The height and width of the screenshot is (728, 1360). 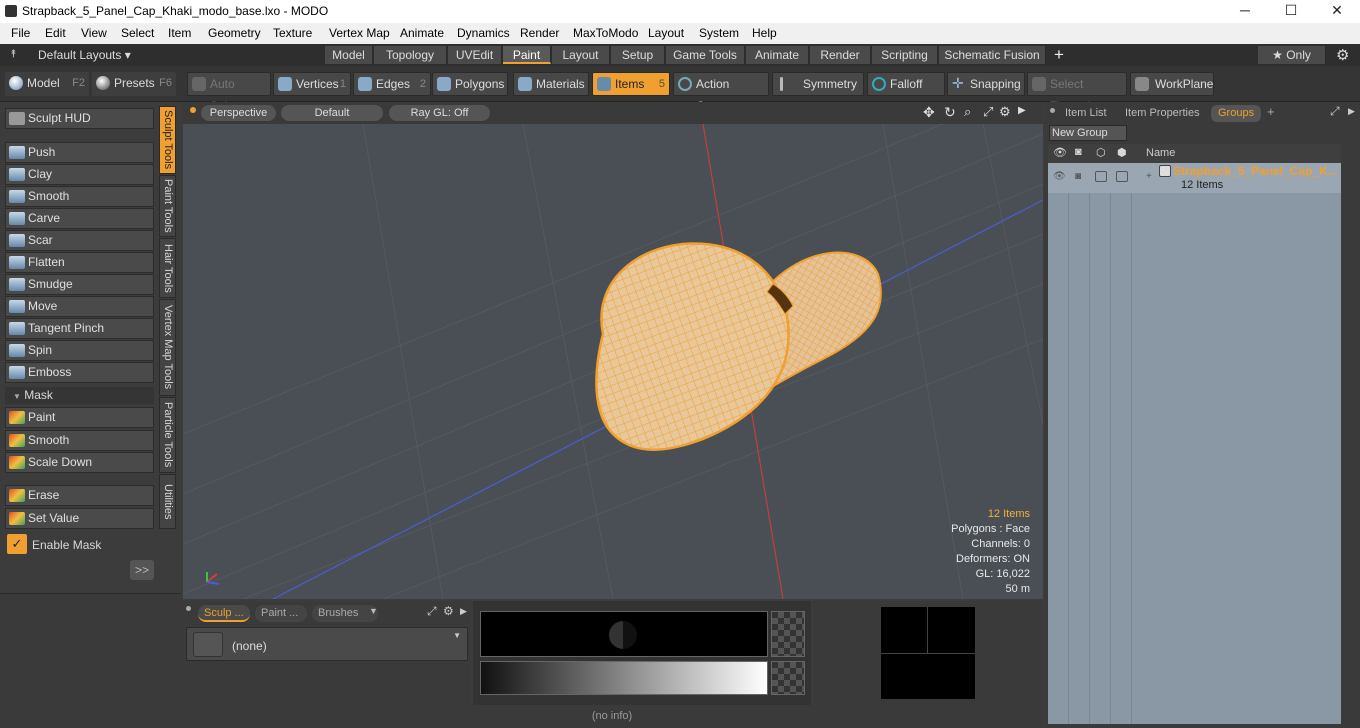 I want to click on tool-smudge: Smudge, so click(x=79, y=284).